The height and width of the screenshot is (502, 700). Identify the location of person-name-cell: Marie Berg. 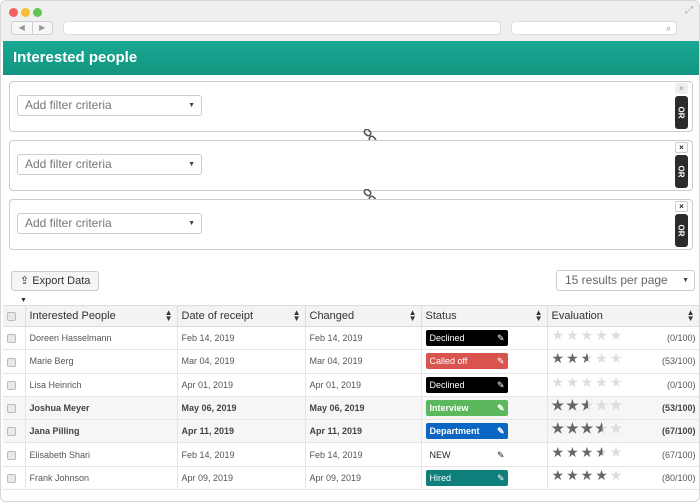
(101, 361).